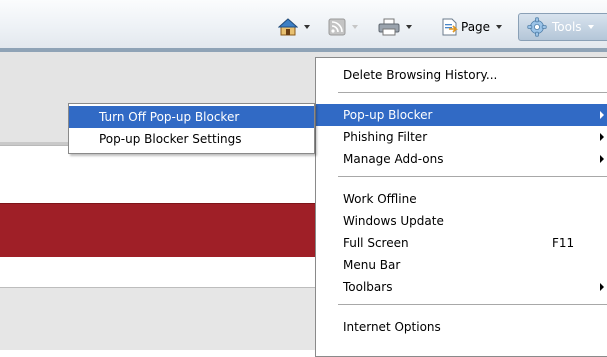 The width and height of the screenshot is (607, 357). Describe the element at coordinates (450, 27) in the screenshot. I see `page-icon` at that location.